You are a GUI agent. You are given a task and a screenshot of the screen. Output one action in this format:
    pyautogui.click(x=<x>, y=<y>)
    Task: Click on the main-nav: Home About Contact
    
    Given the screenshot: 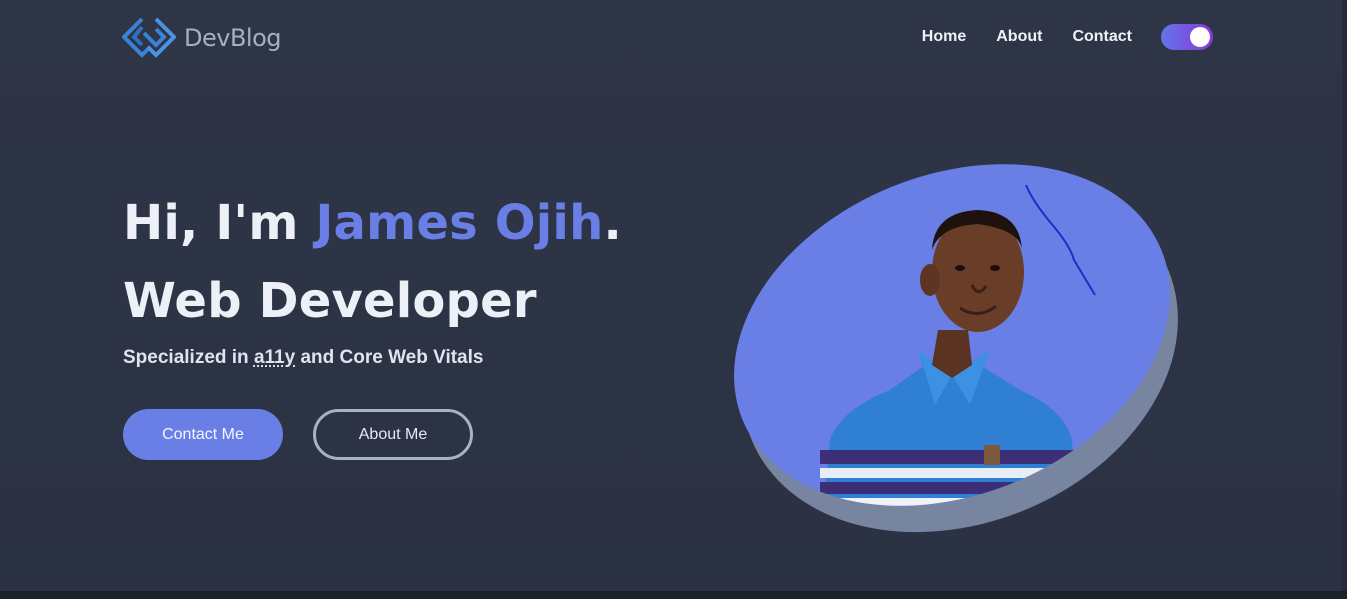 What is the action you would take?
    pyautogui.click(x=1067, y=37)
    